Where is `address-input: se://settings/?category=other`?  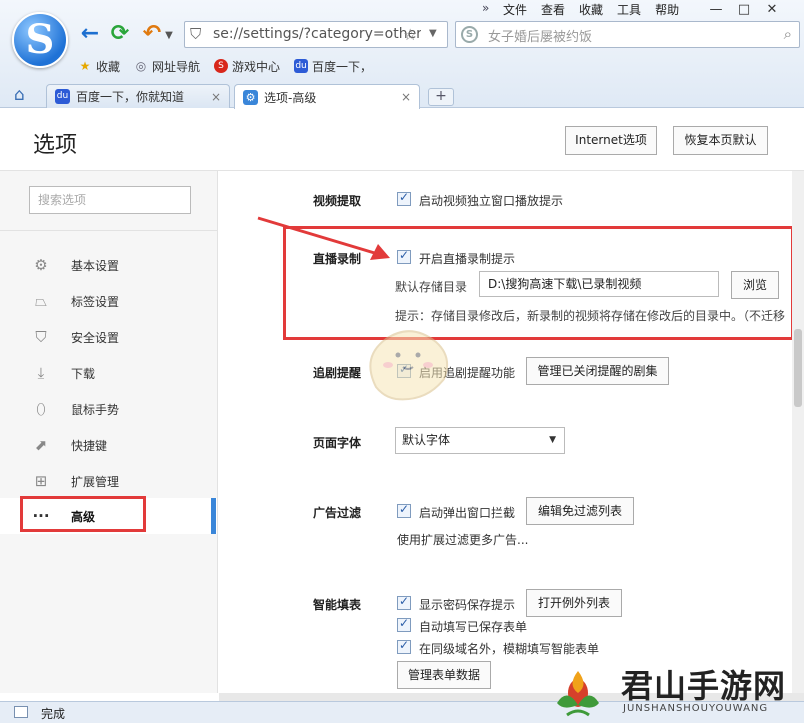 address-input: se://settings/?category=other is located at coordinates (317, 35).